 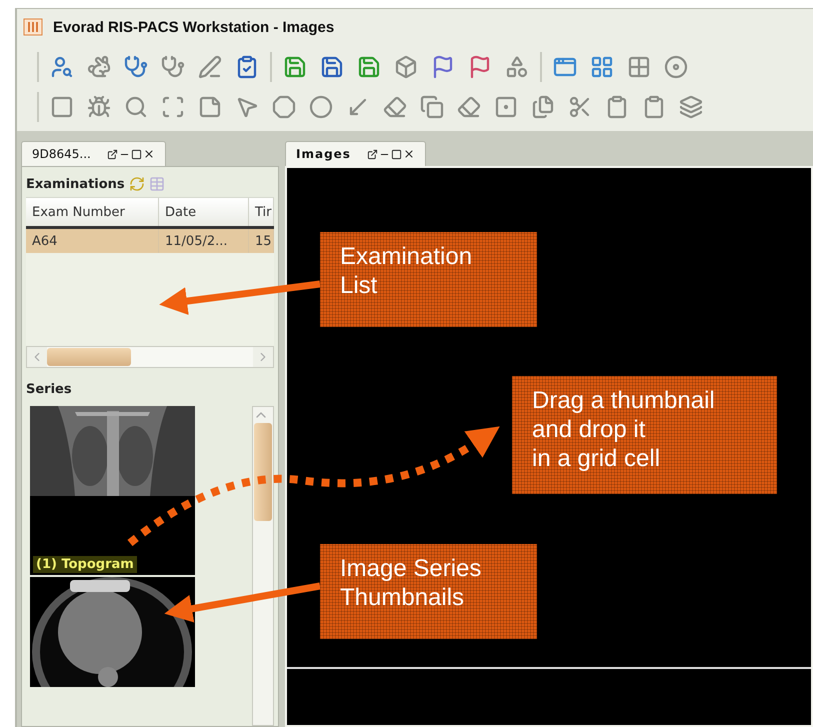 What do you see at coordinates (92, 212) in the screenshot?
I see `column-header: Exam Number` at bounding box center [92, 212].